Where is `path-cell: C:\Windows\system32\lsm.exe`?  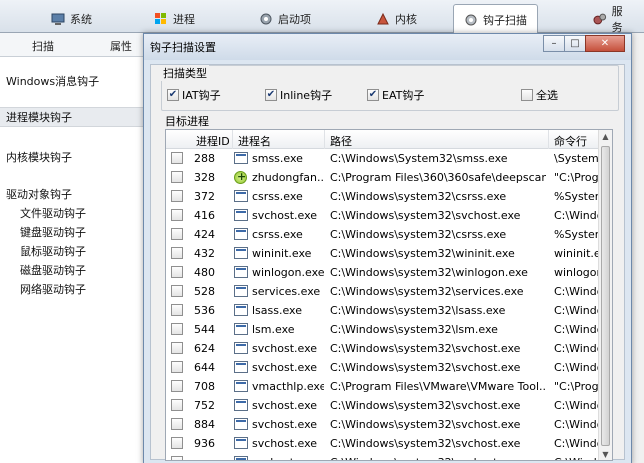
path-cell: C:\Windows\system32\lsm.exe is located at coordinates (414, 329).